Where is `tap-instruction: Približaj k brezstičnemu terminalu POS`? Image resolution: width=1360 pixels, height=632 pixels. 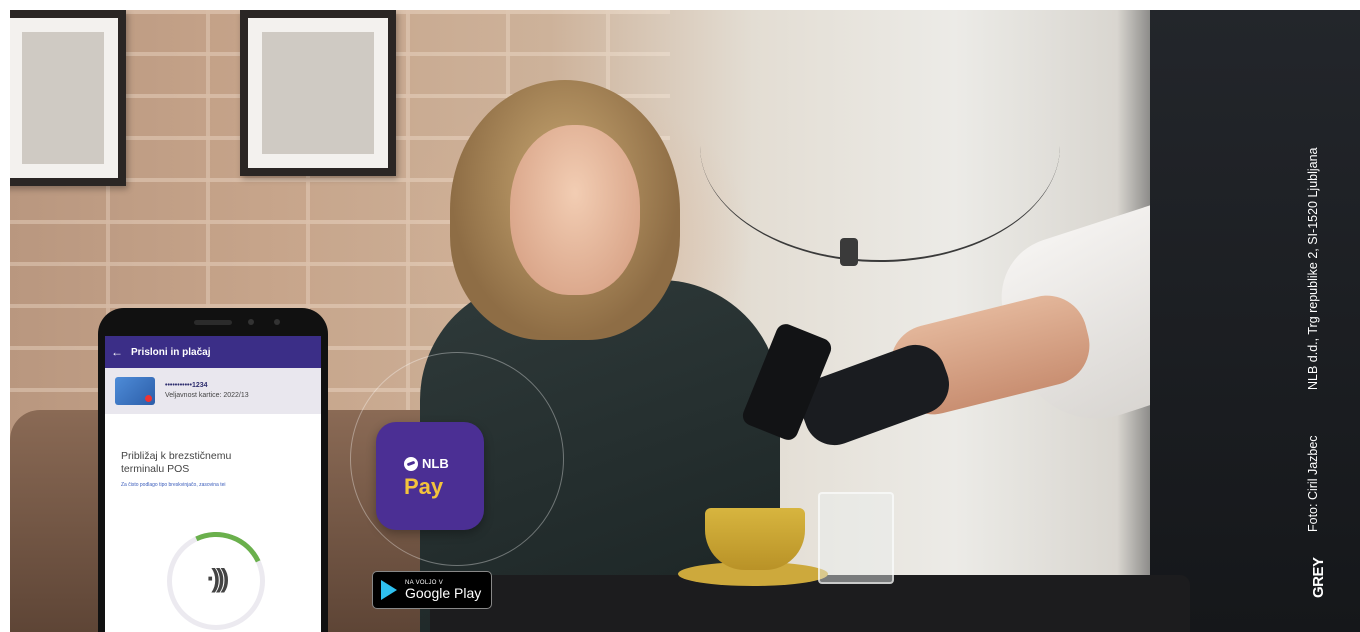
tap-instruction: Približaj k brezstičnemu terminalu POS is located at coordinates (213, 445).